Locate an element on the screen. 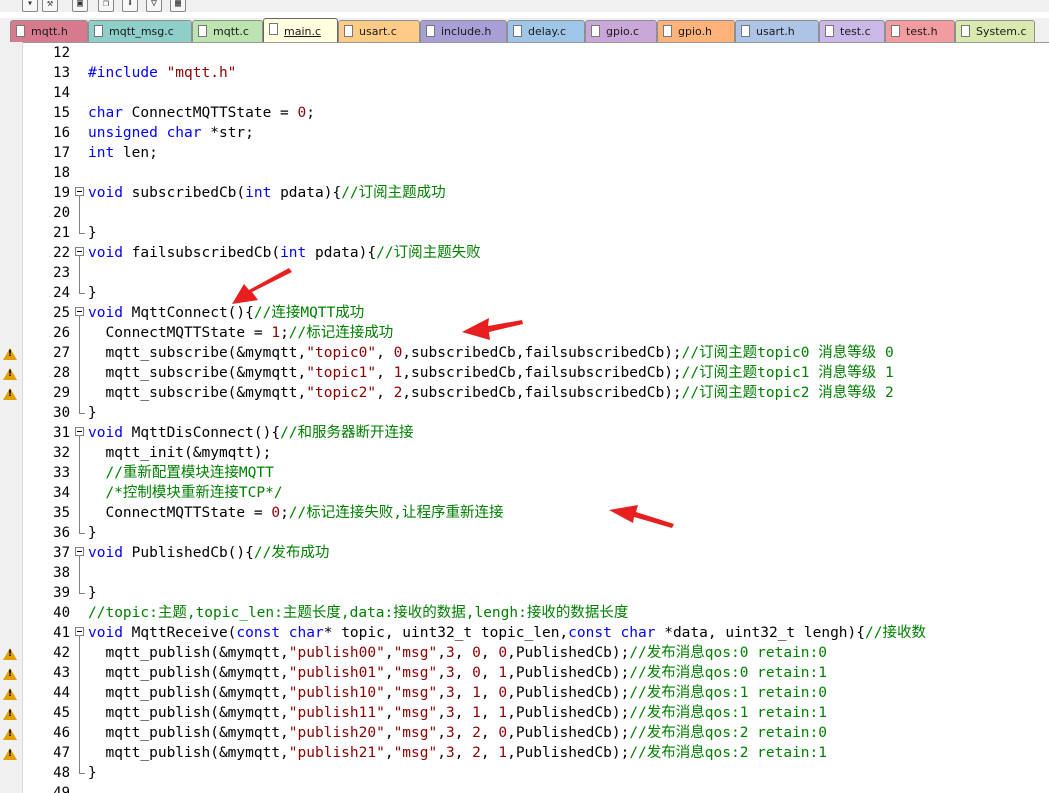 The width and height of the screenshot is (1049, 793). code-line: 37 void PublishedCb(){//发布成功 is located at coordinates (524, 553).